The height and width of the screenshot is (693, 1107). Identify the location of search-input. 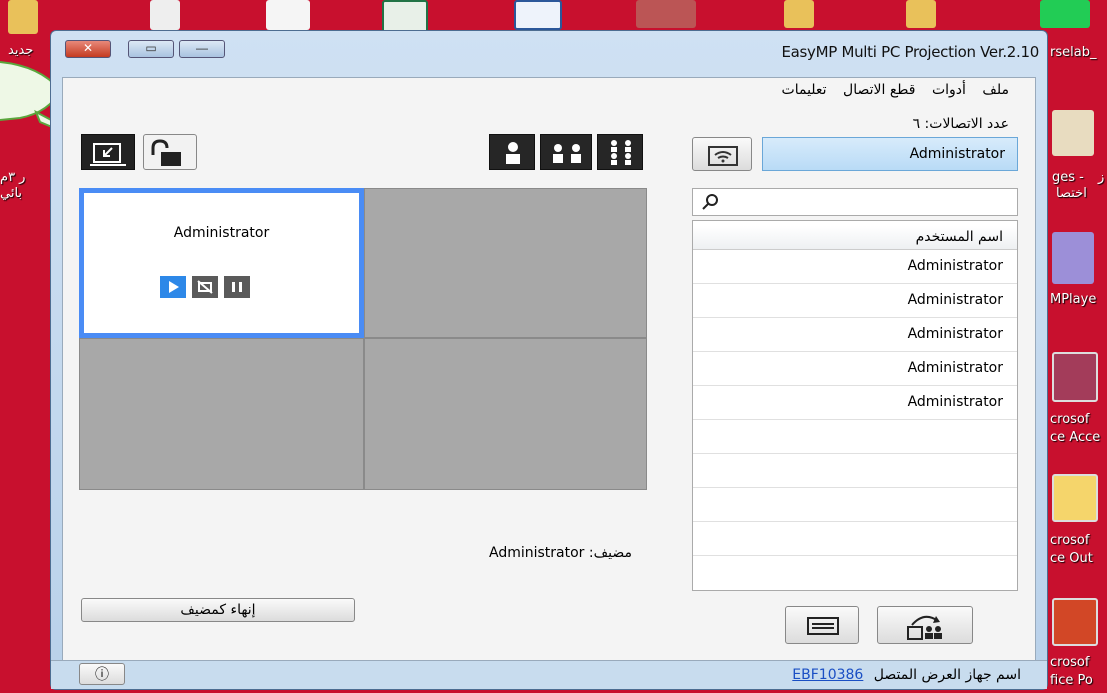
(872, 203).